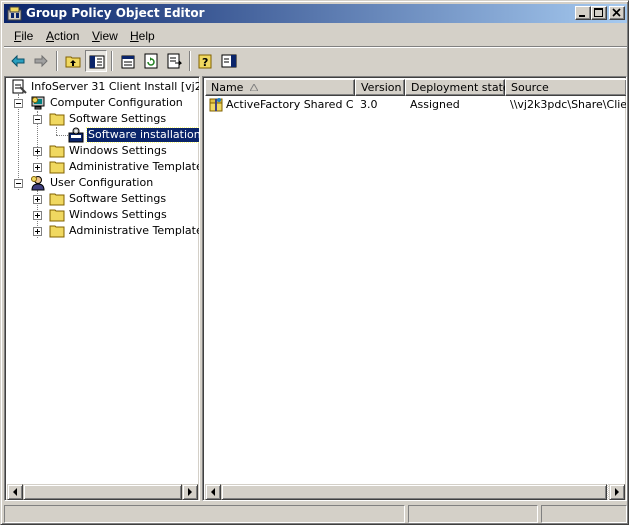 This screenshot has width=629, height=525. Describe the element at coordinates (227, 87) in the screenshot. I see `column-header-label: Name` at that location.